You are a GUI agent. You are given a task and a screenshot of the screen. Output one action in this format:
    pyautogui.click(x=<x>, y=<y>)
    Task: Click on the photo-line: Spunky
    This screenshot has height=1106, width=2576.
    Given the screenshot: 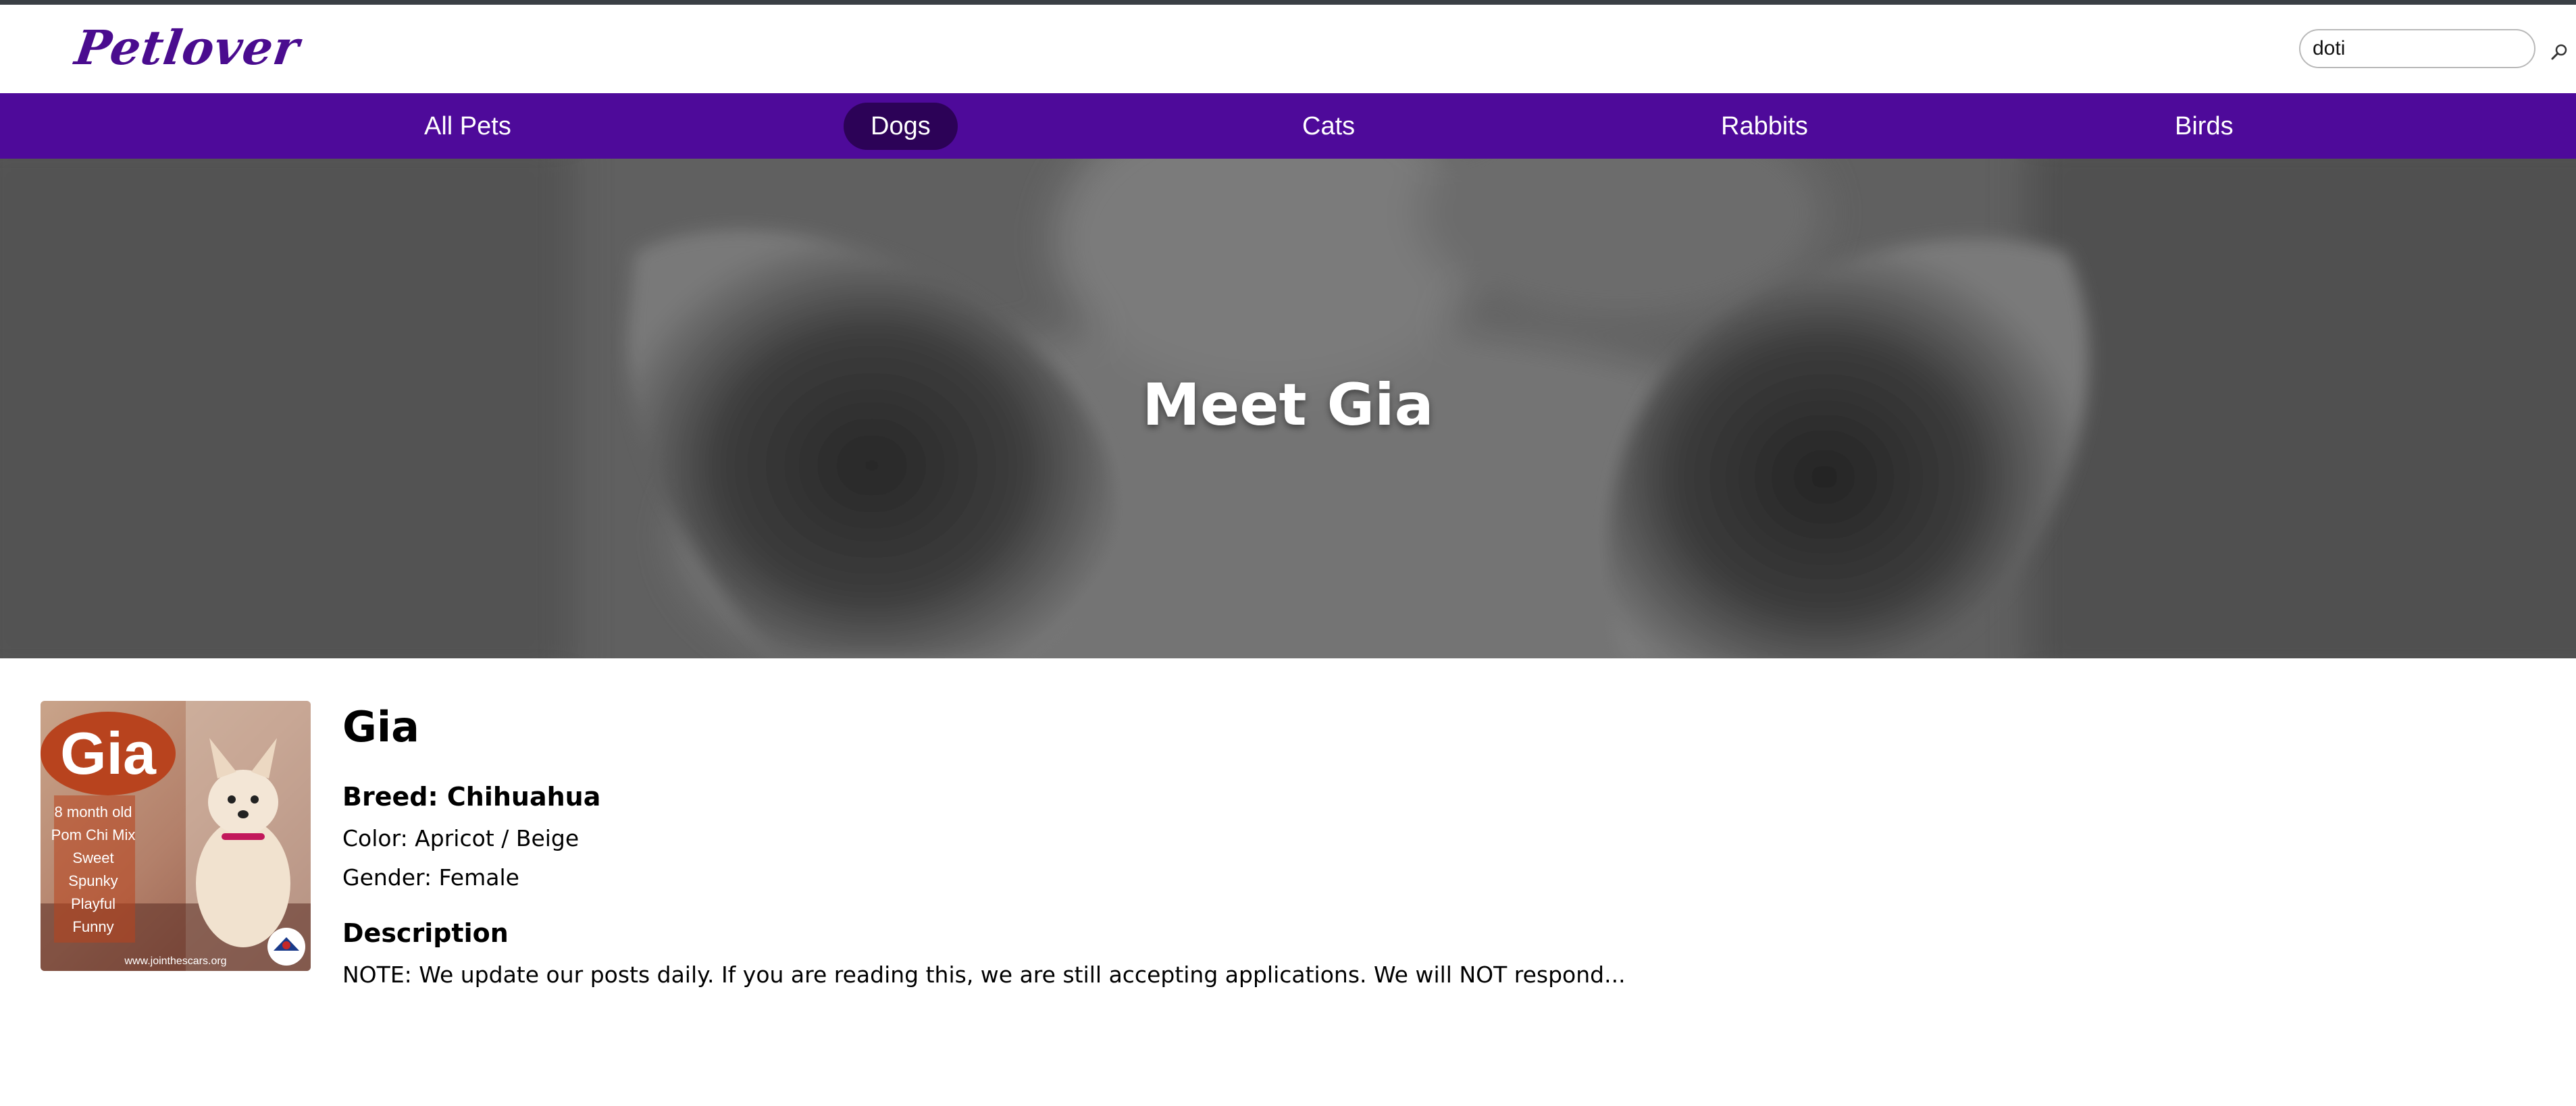 What is the action you would take?
    pyautogui.click(x=93, y=880)
    